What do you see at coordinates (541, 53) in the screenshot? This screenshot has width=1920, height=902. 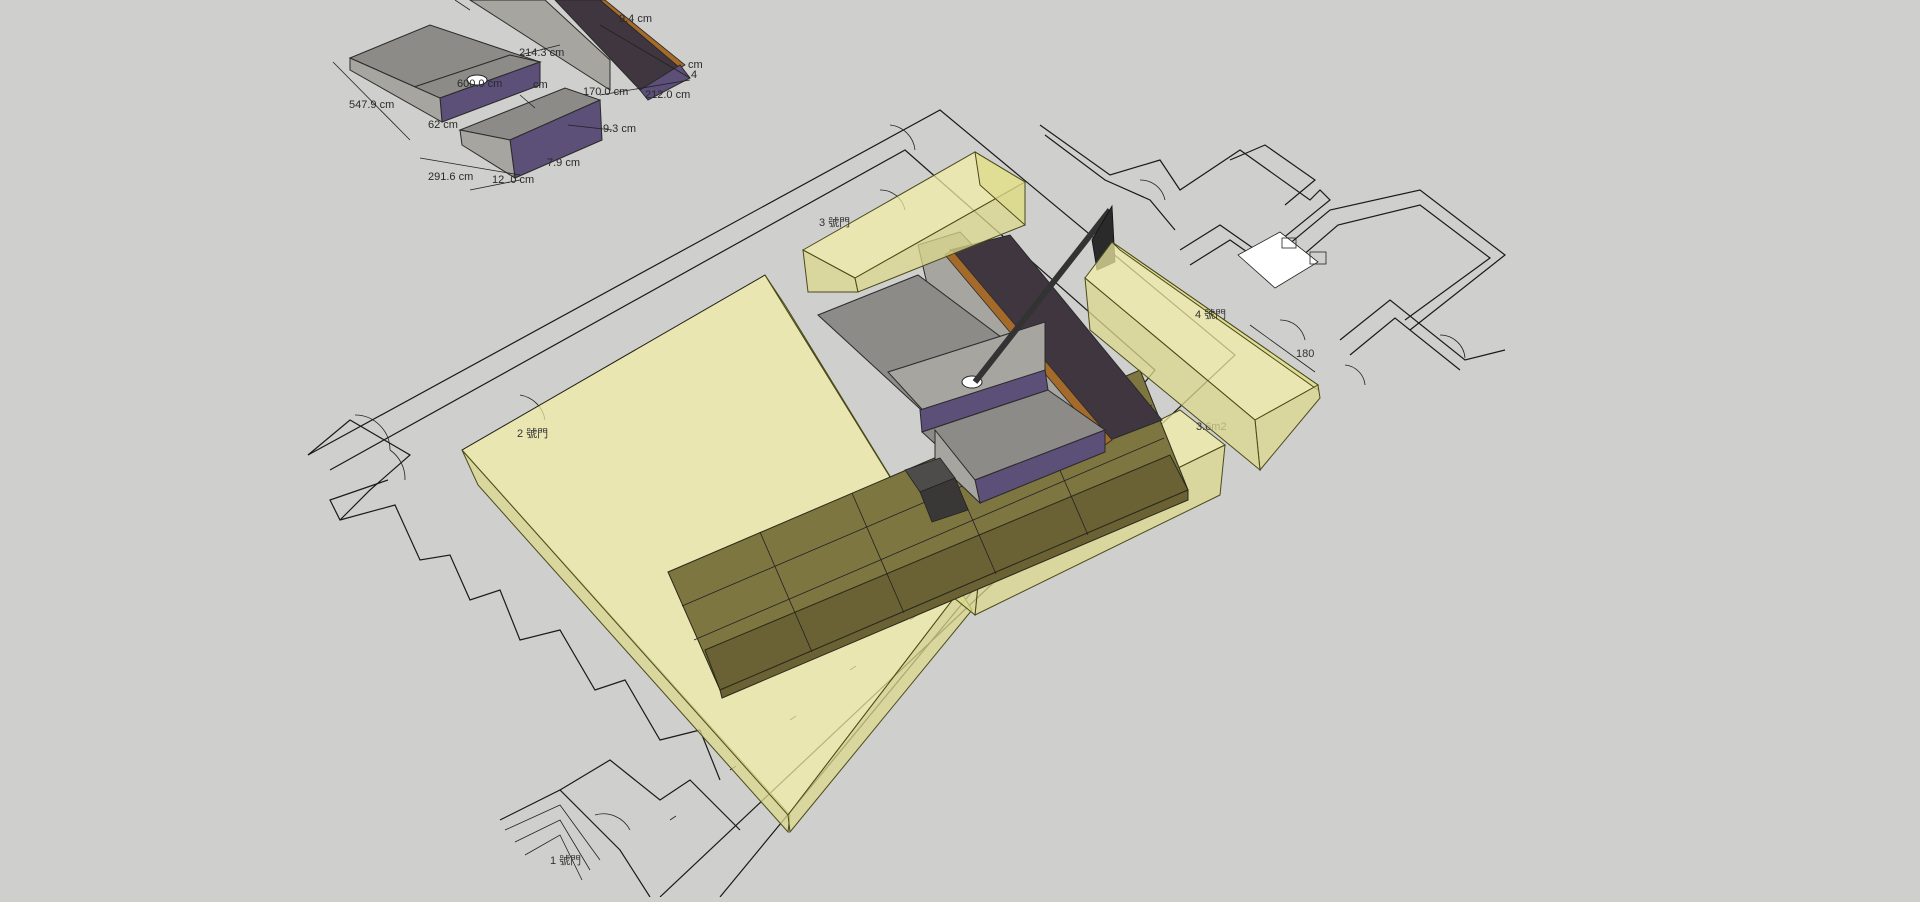 I see `dim-label-2: 214.3 cm` at bounding box center [541, 53].